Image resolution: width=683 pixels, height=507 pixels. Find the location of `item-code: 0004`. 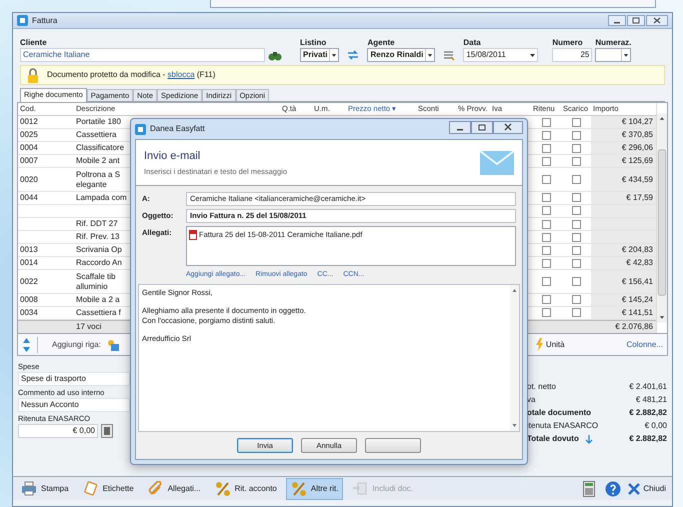

item-code: 0004 is located at coordinates (29, 148).